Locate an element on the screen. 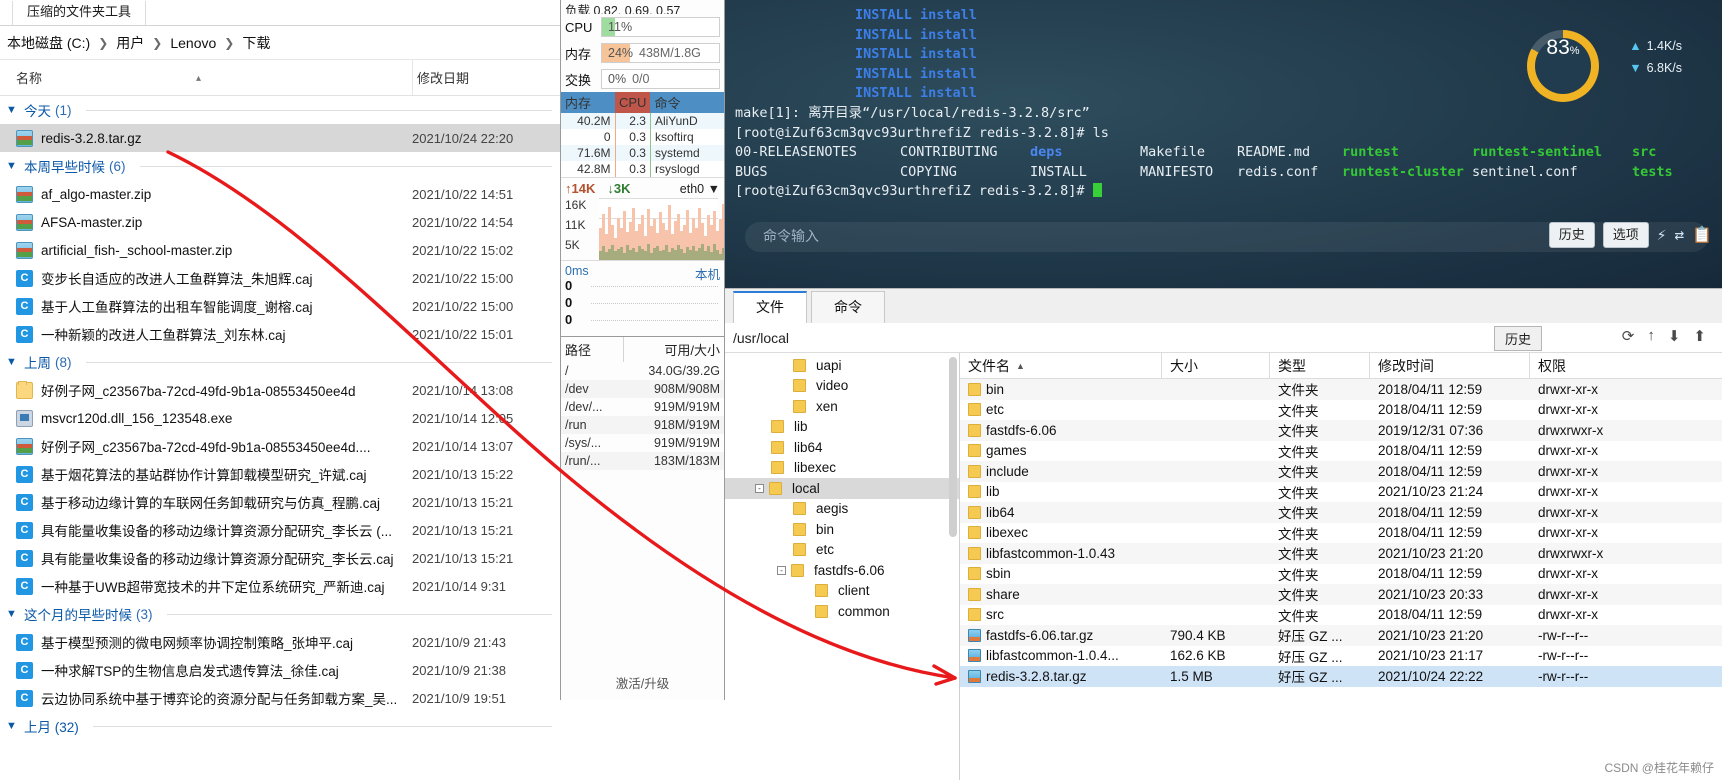 This screenshot has height=780, width=1722. remote-file-row: include 文件夹 2018/04/11 12:59 drwxr-xr-x is located at coordinates (1341, 471).